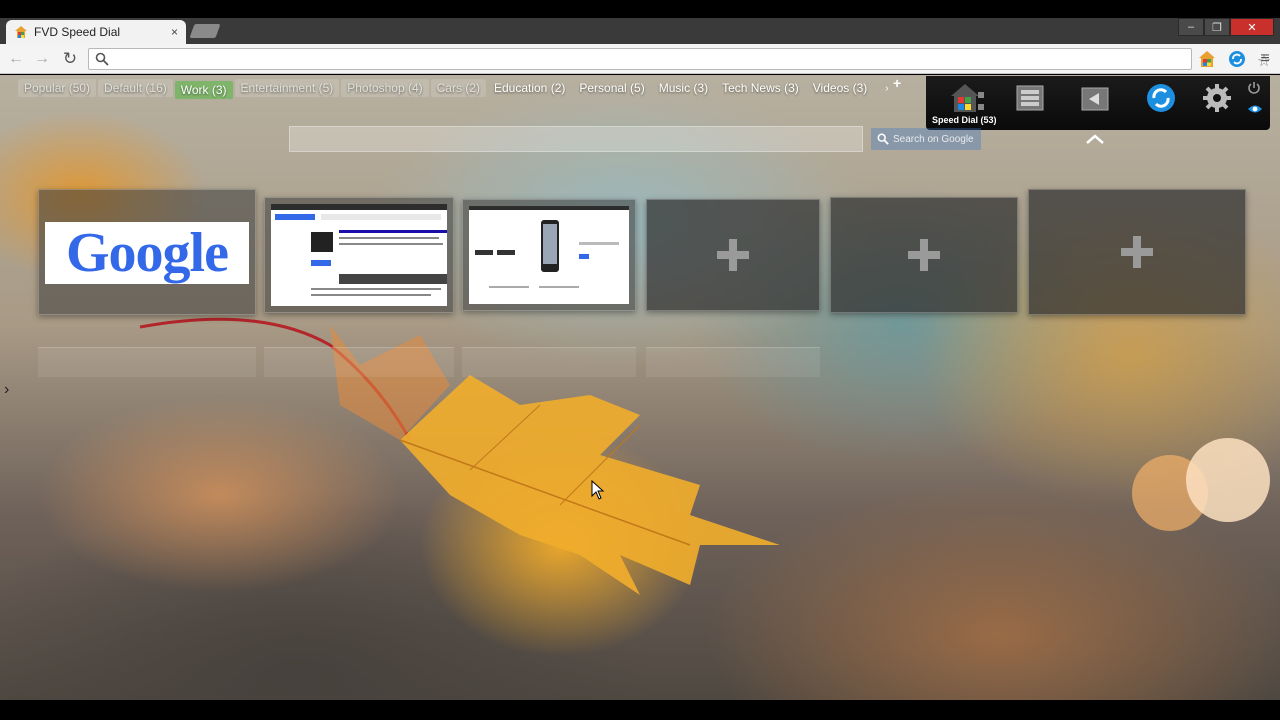 The width and height of the screenshot is (1280, 720). What do you see at coordinates (598, 490) in the screenshot?
I see `mouse-cursor-icon` at bounding box center [598, 490].